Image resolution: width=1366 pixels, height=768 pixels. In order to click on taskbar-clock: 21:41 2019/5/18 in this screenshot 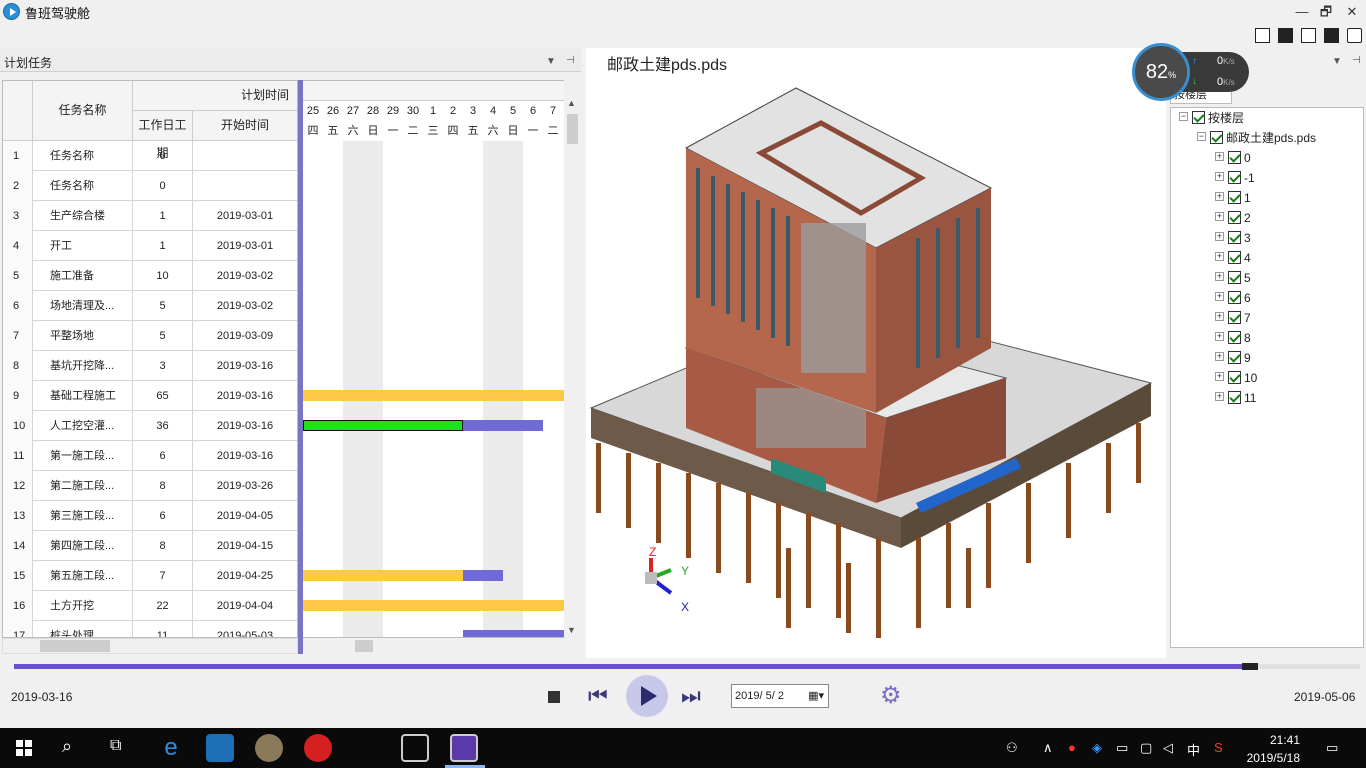, I will do `click(1270, 749)`.